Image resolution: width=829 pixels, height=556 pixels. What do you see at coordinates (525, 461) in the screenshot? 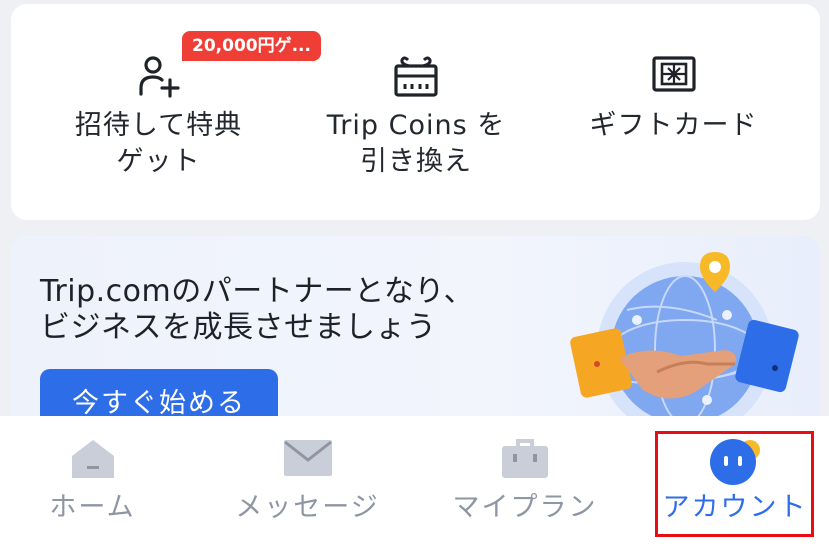
I see `briefcase-icon` at bounding box center [525, 461].